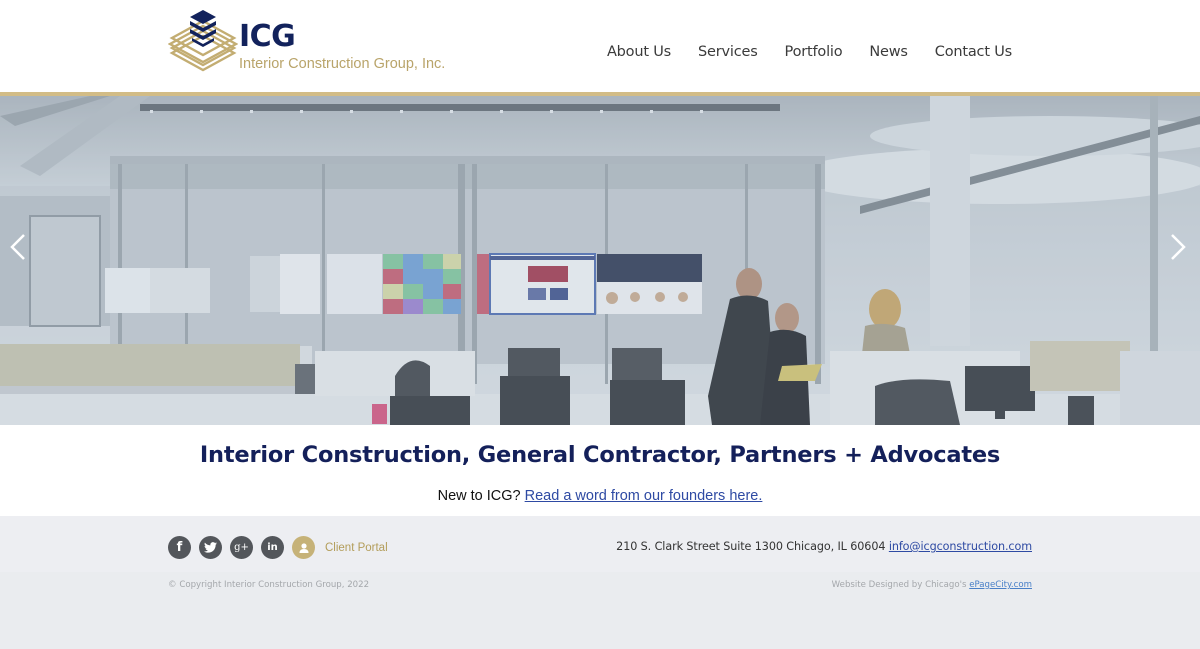 This screenshot has height=649, width=1200. I want to click on nav-portfolio: Portfolio, so click(814, 52).